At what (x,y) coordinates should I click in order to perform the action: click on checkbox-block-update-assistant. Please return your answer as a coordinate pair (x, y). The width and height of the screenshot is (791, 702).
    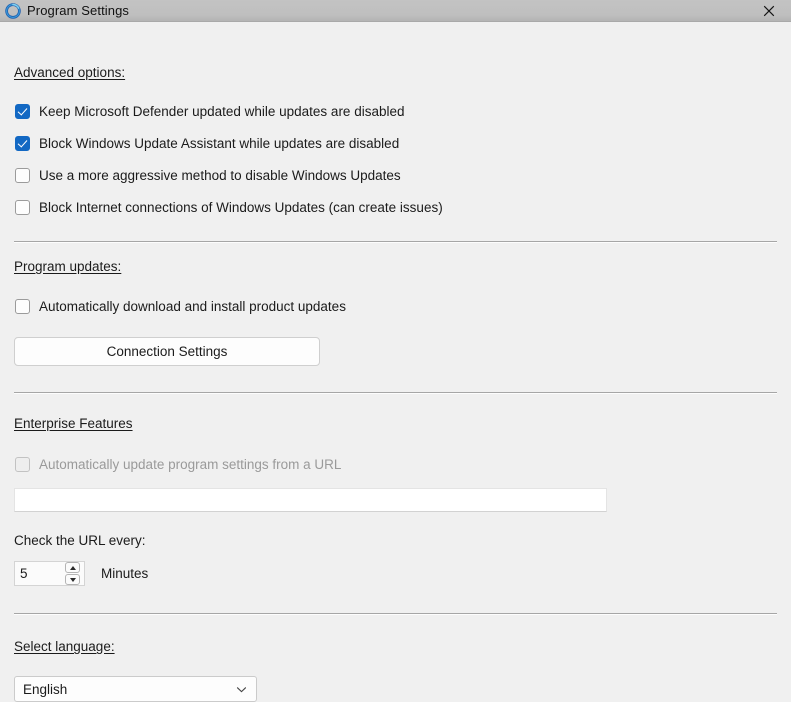
    Looking at the image, I should click on (22, 143).